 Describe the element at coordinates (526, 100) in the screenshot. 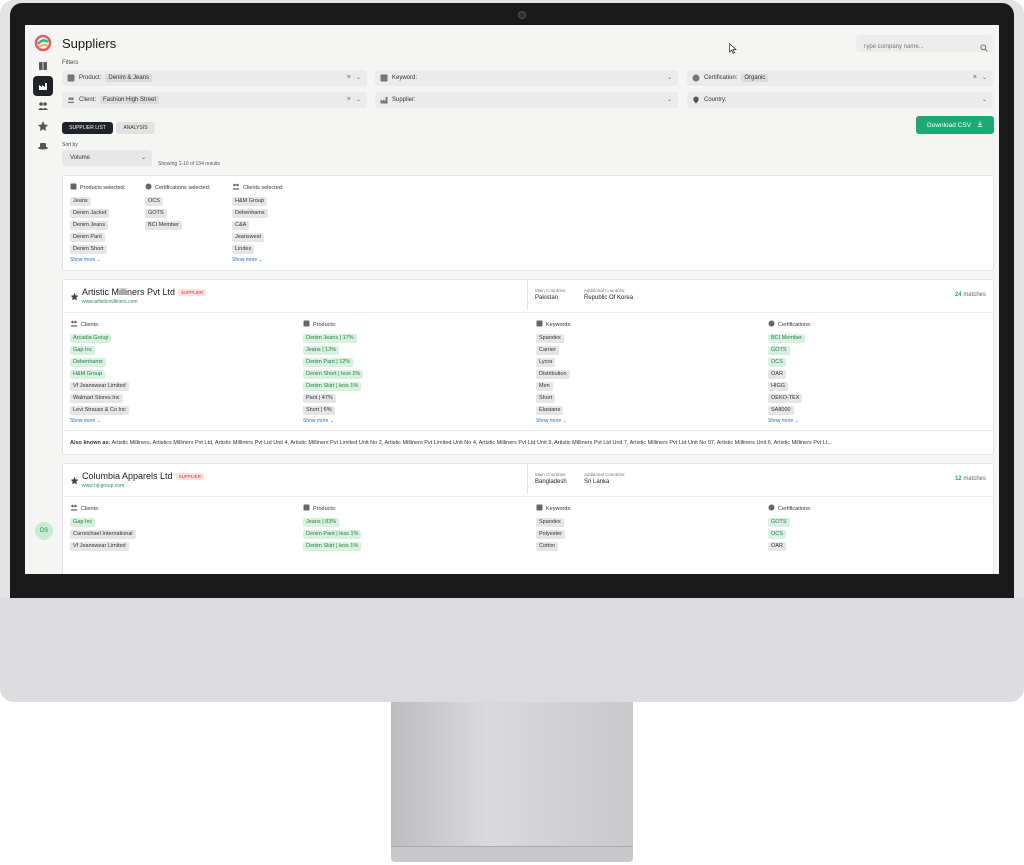

I see `supplier-filter: Supplier: ⌄` at that location.